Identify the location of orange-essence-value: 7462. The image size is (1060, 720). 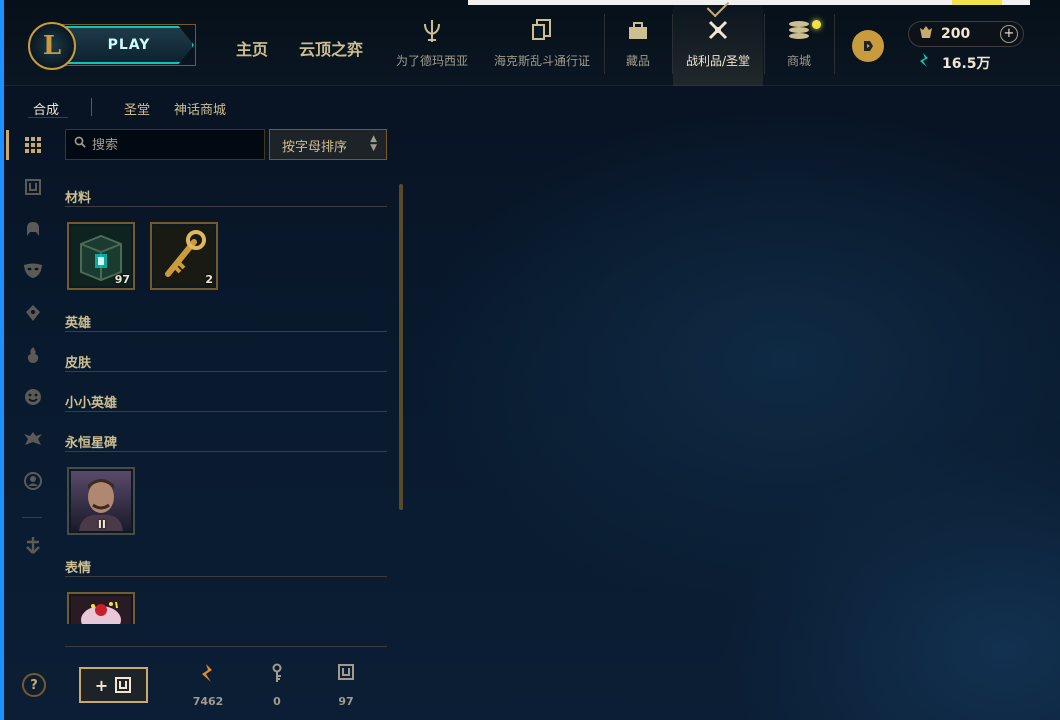
(208, 701).